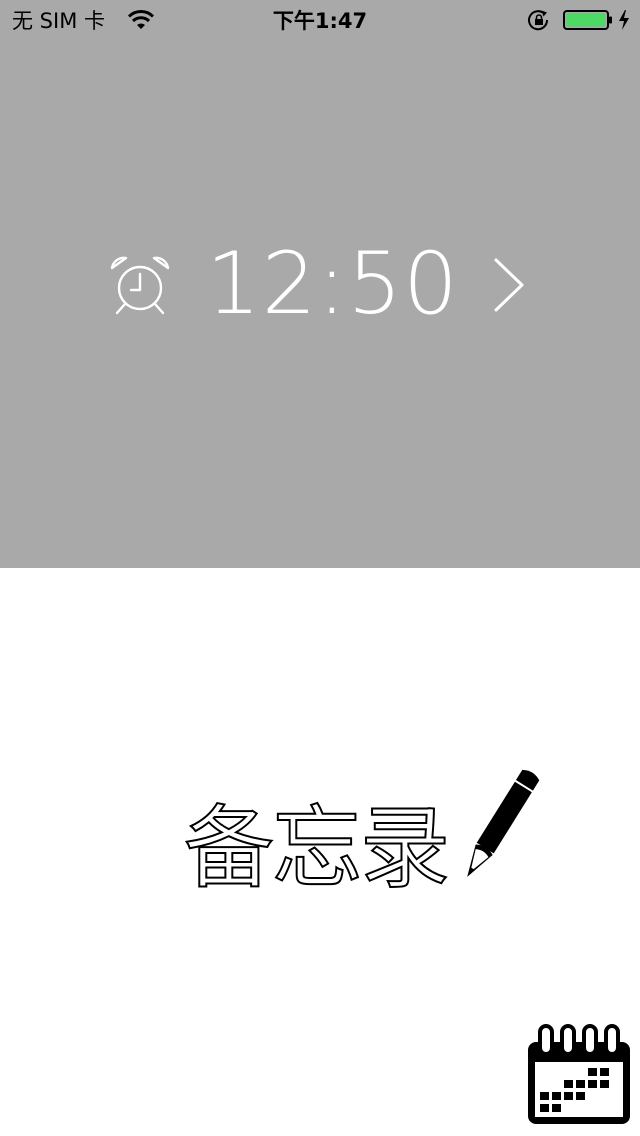  Describe the element at coordinates (332, 284) in the screenshot. I see `alarm-time: 12:50` at that location.